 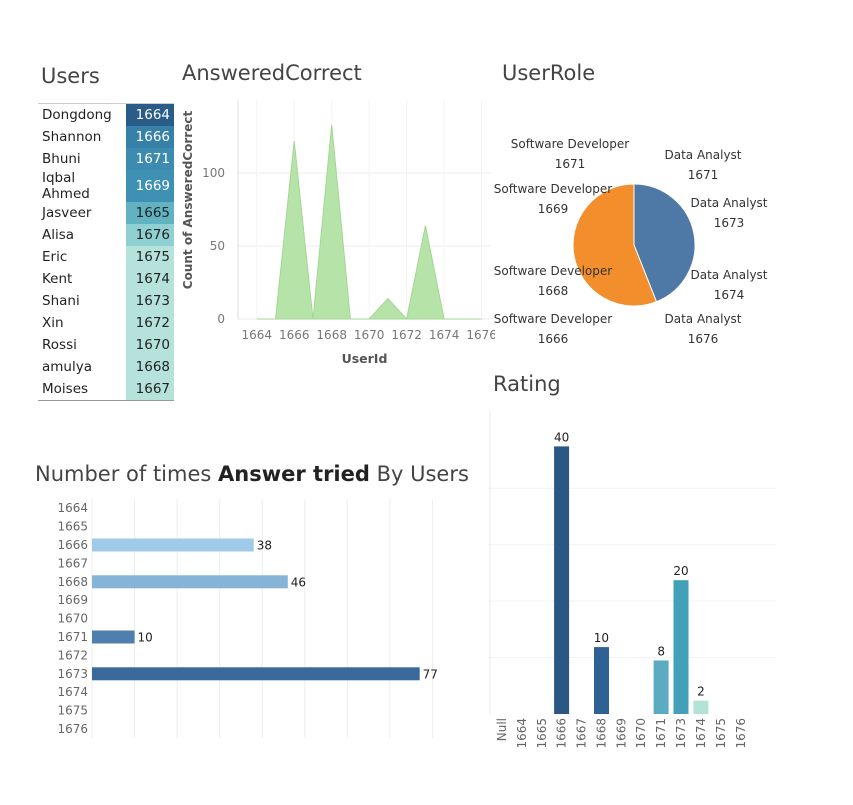 I want to click on pie-label-id: 1676, so click(x=703, y=339).